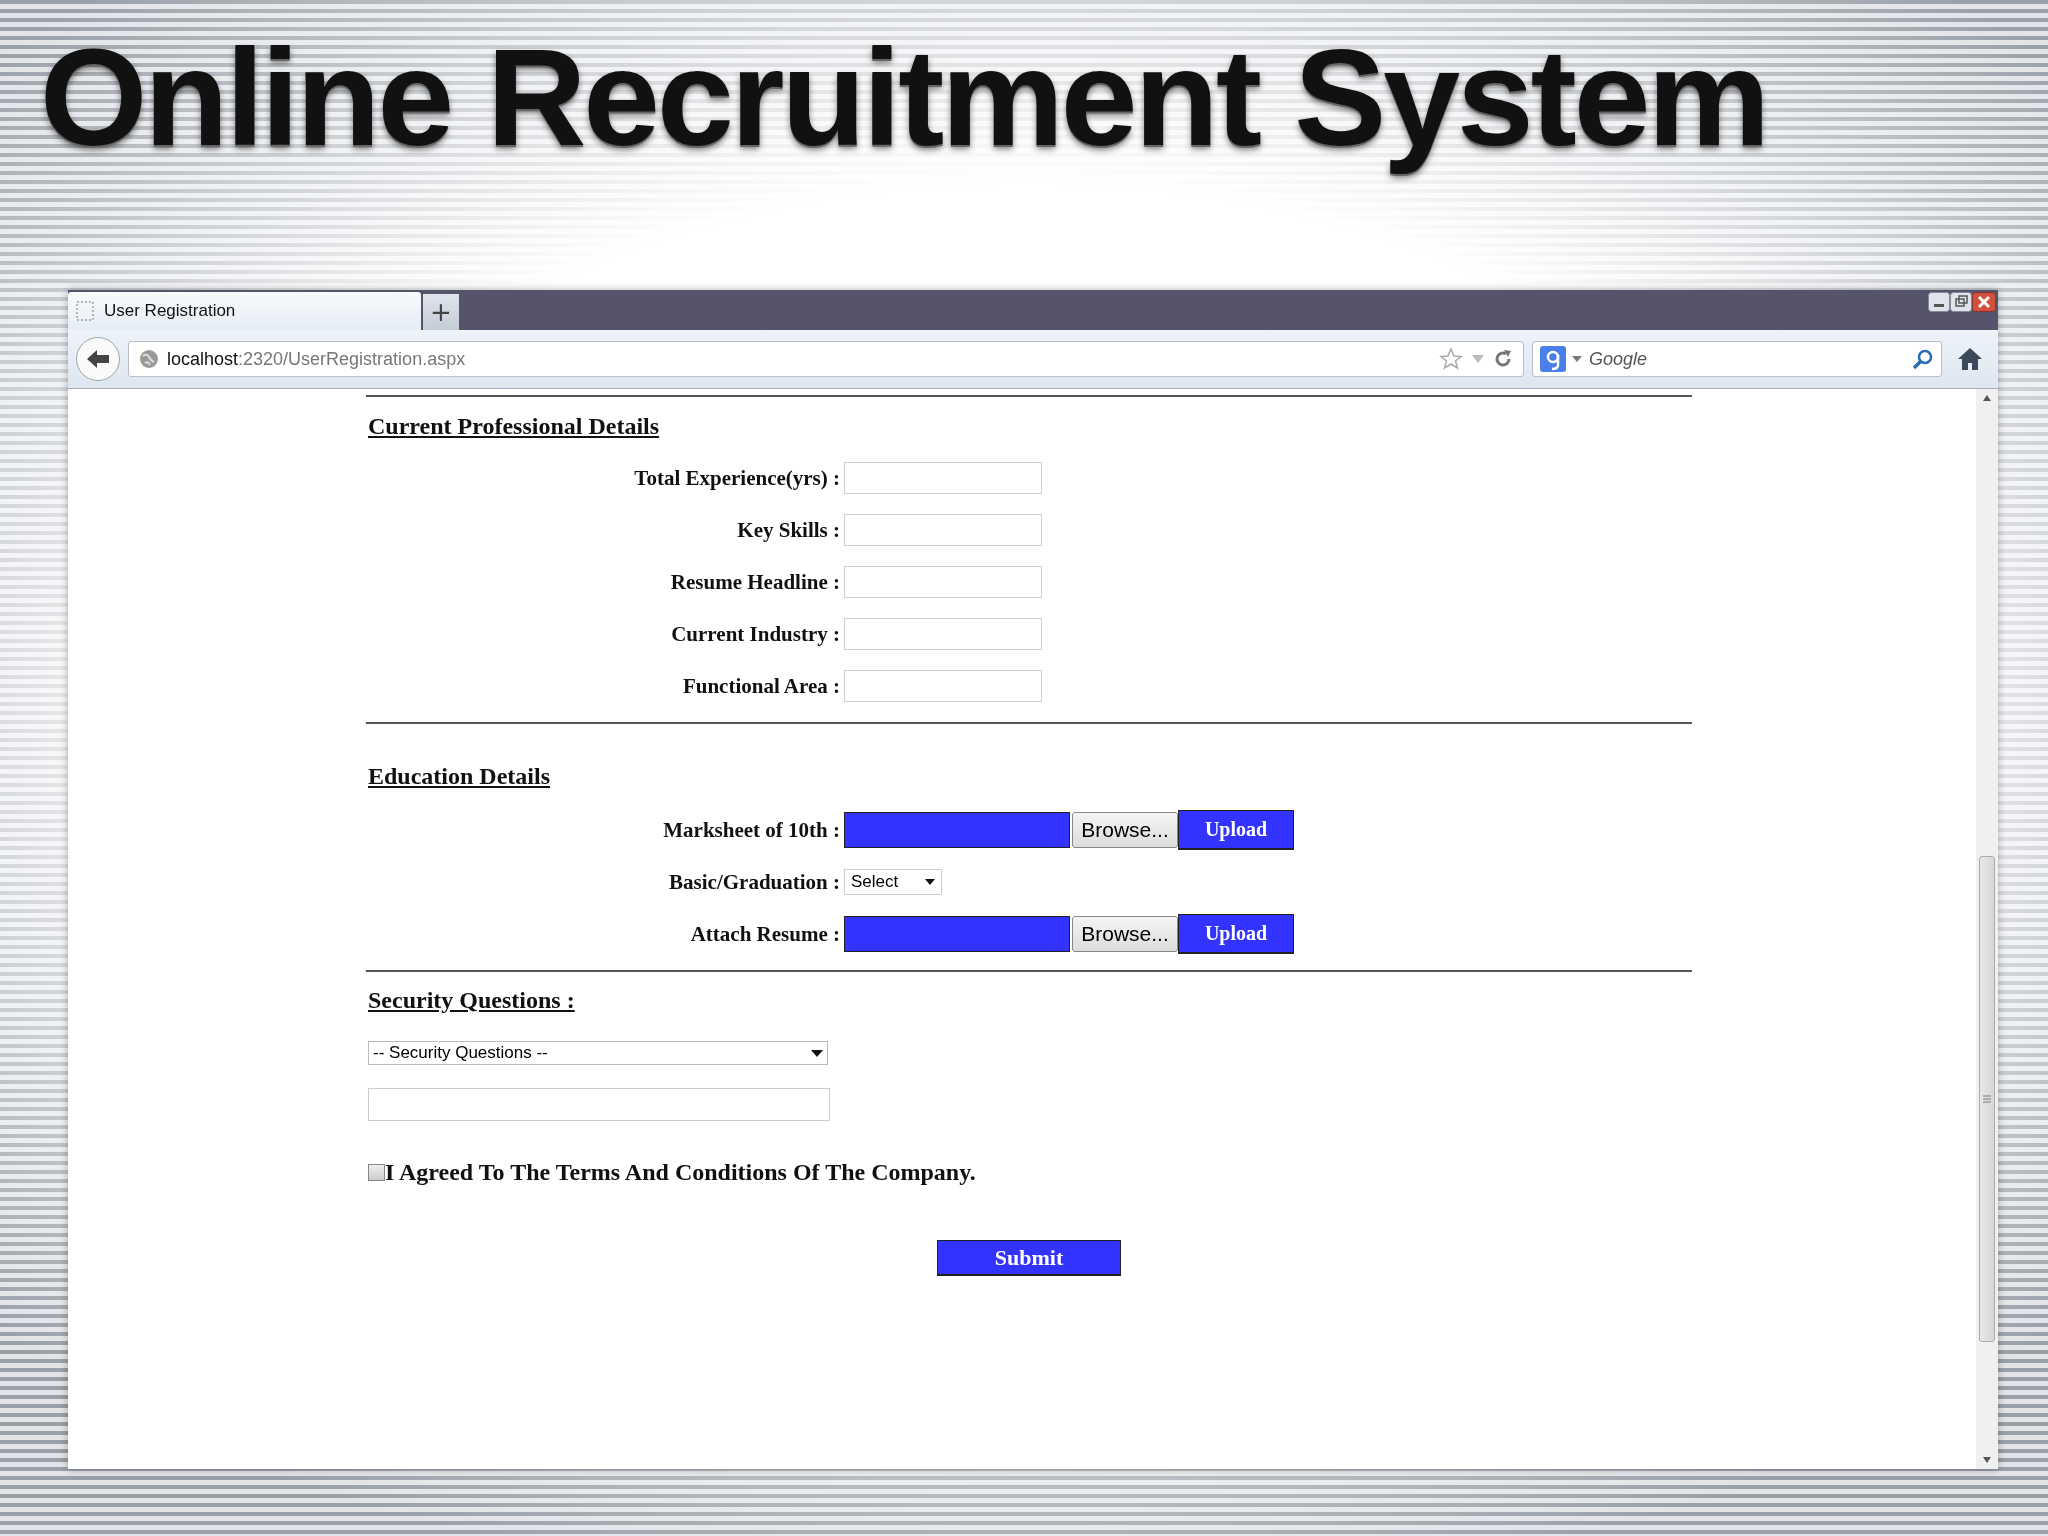 This screenshot has height=1536, width=2048. Describe the element at coordinates (1451, 359) in the screenshot. I see `star-icon` at that location.